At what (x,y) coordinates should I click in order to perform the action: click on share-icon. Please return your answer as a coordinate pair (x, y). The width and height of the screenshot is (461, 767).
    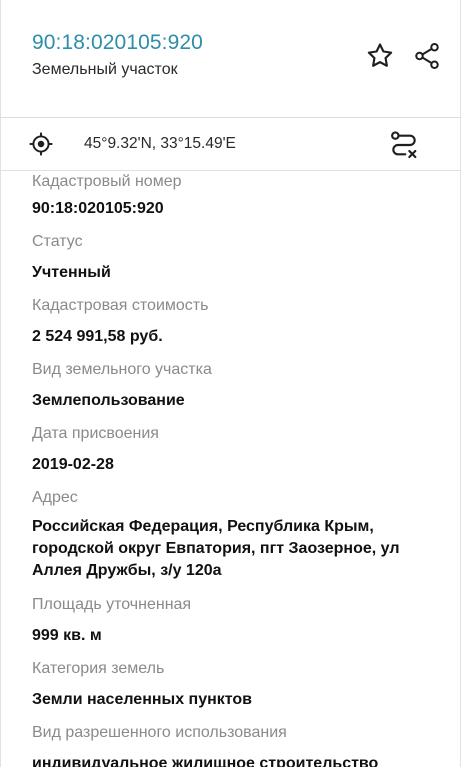
    Looking at the image, I should click on (427, 56).